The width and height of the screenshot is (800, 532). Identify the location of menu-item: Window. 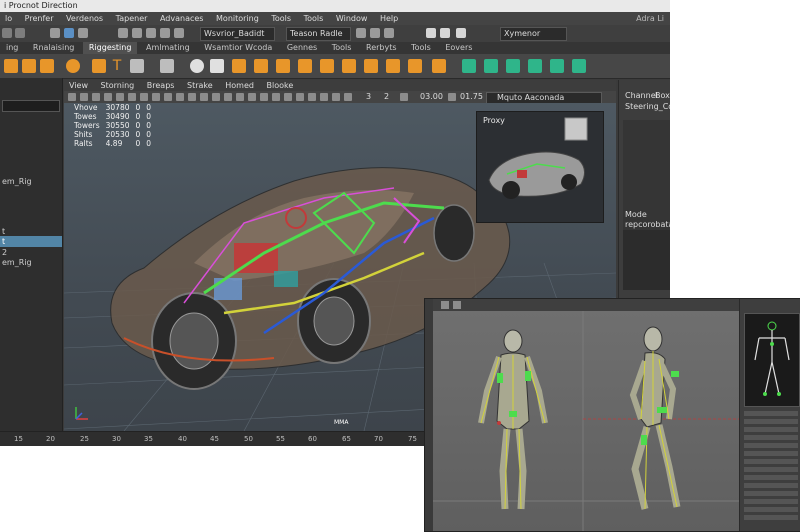
(352, 18).